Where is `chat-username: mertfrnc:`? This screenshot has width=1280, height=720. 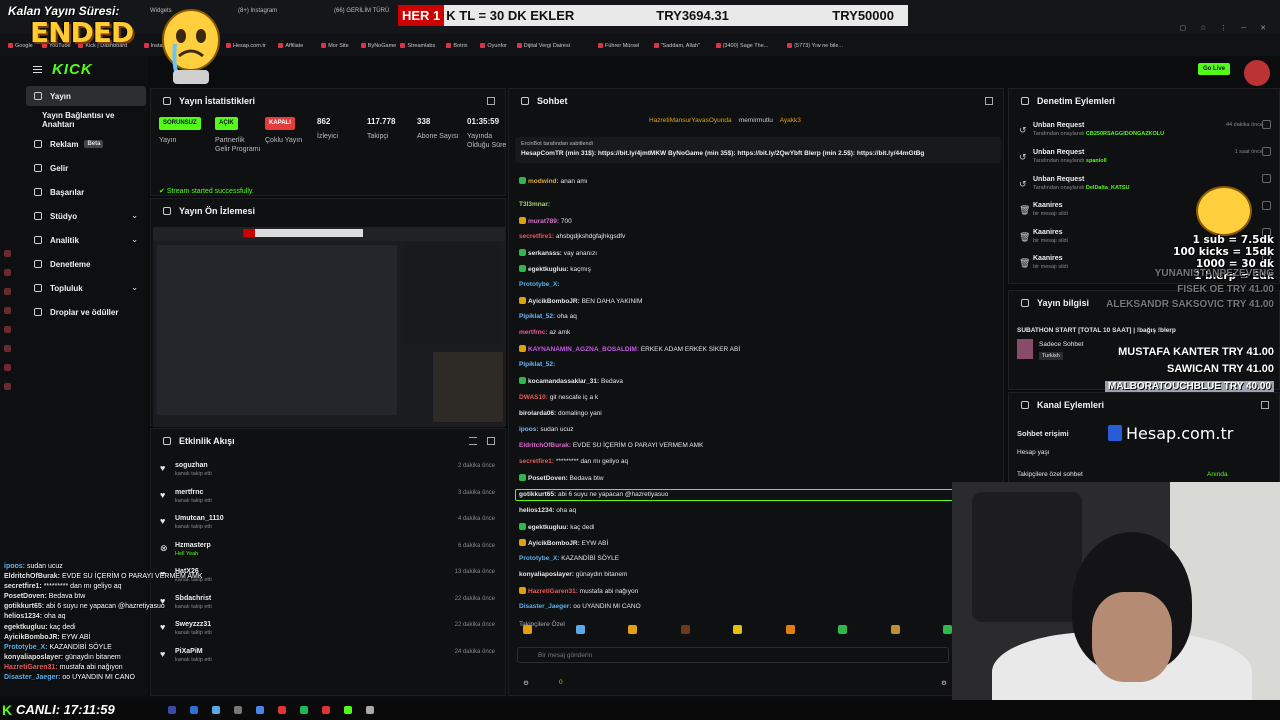
chat-username: mertfrnc: is located at coordinates (533, 332).